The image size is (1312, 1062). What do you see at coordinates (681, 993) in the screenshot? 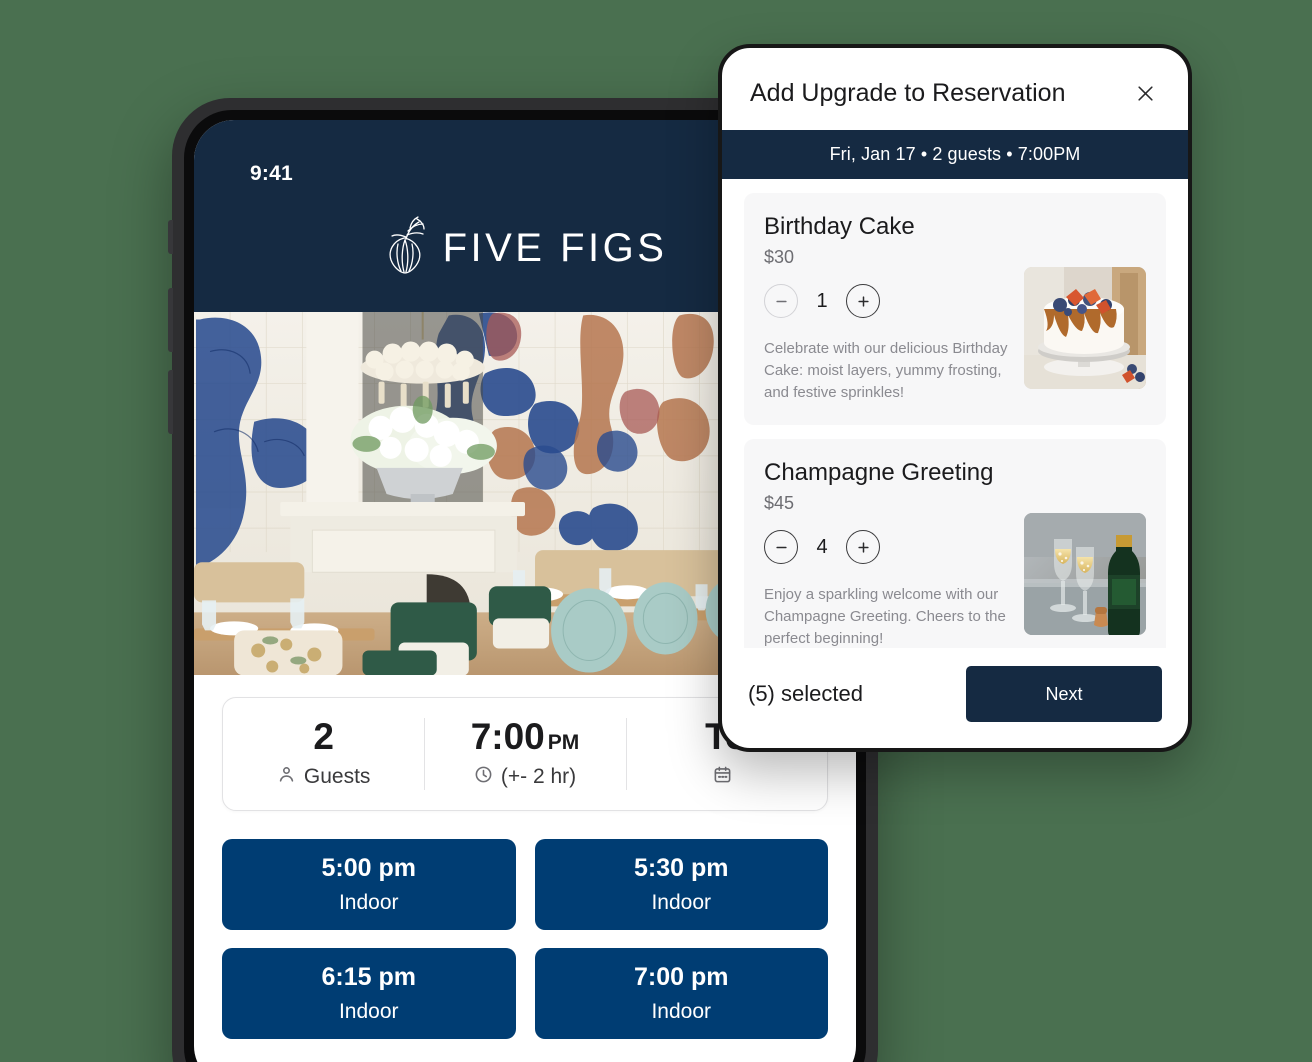
I see `time-slot-button: 7:00 pm Indoor` at bounding box center [681, 993].